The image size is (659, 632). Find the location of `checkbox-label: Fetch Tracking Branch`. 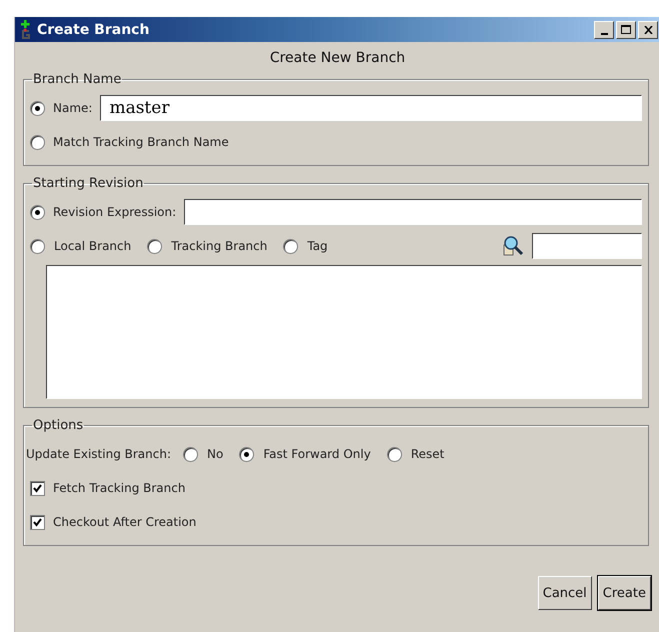

checkbox-label: Fetch Tracking Branch is located at coordinates (119, 488).